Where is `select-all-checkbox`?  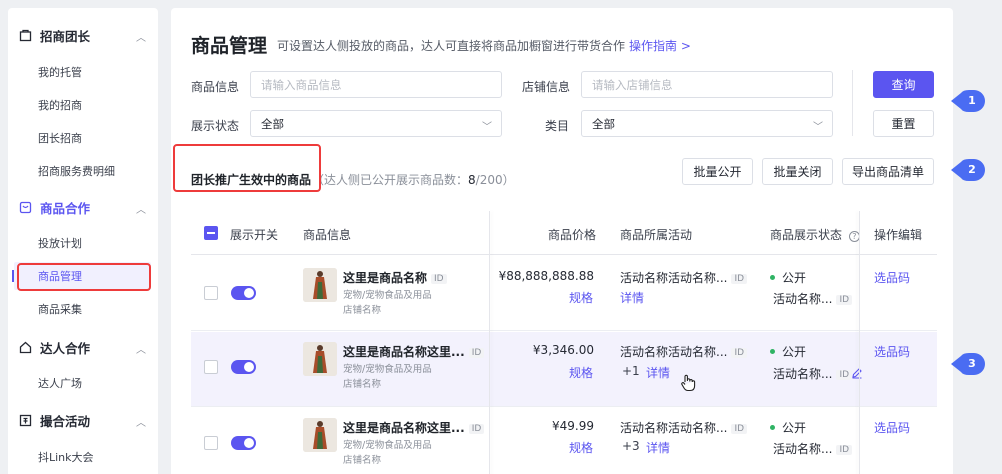
select-all-checkbox is located at coordinates (211, 233).